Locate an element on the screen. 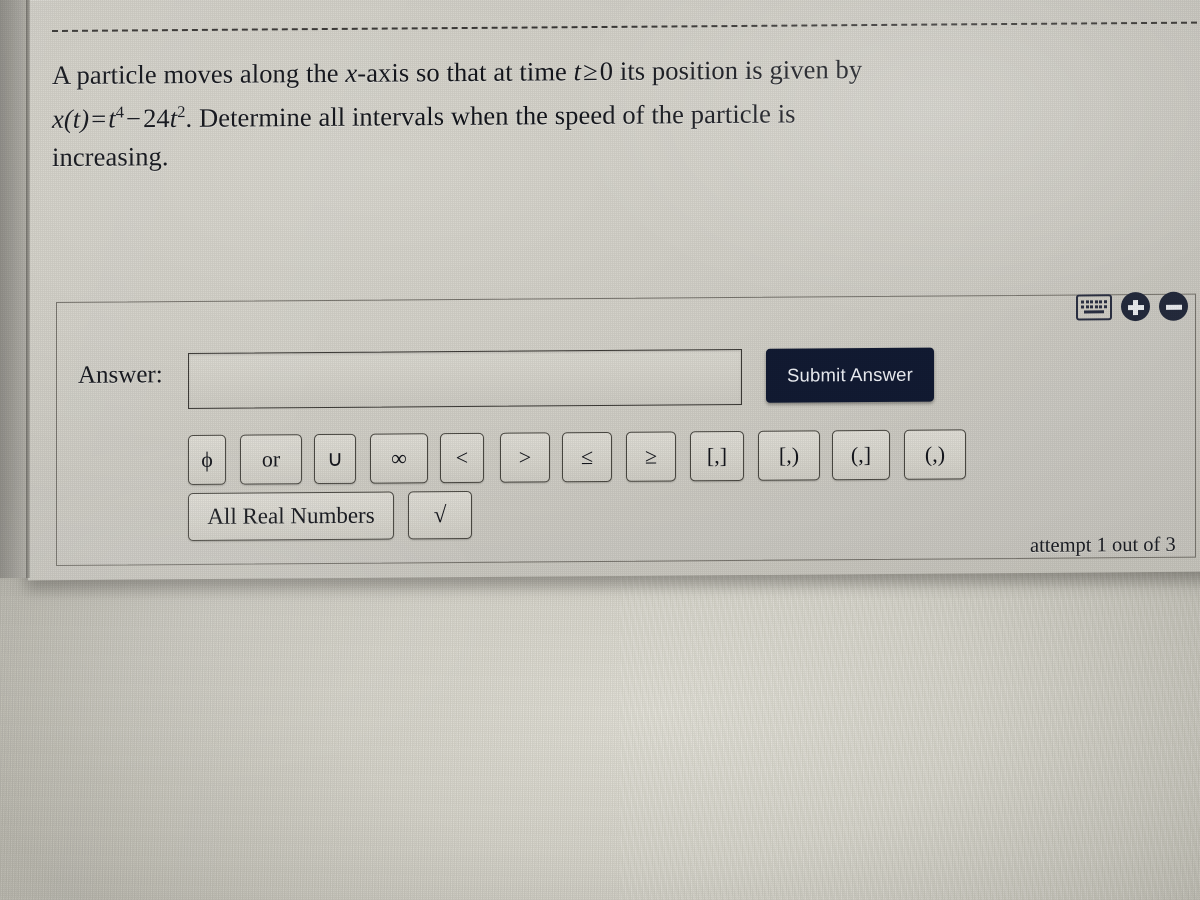 The width and height of the screenshot is (1200, 900). palette-button-label: All Real Numbers is located at coordinates (291, 515).